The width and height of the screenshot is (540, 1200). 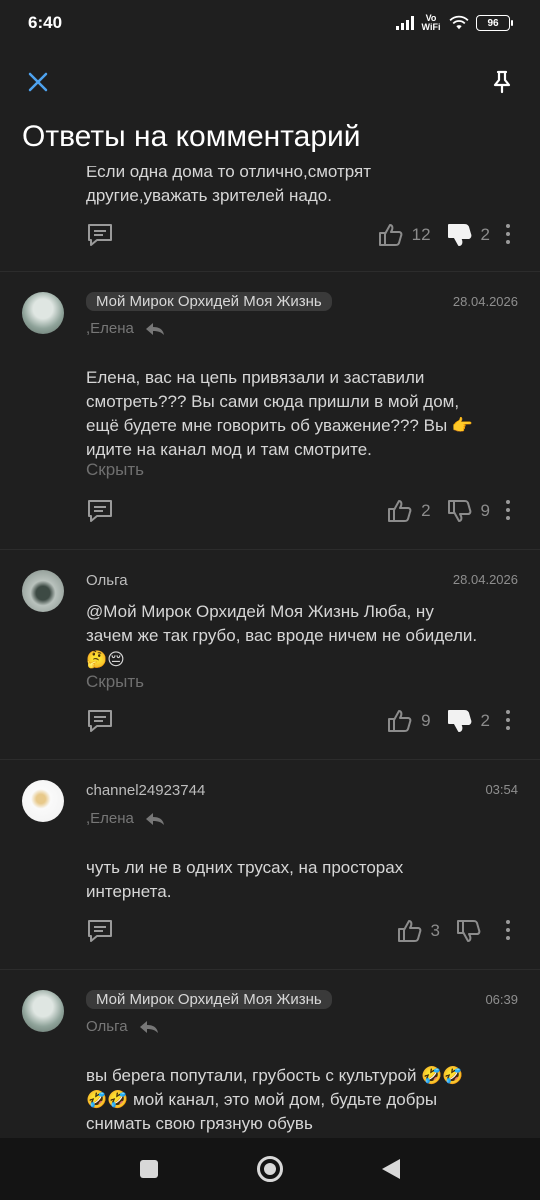 What do you see at coordinates (270, 107) in the screenshot?
I see `header: Ответы на комментарий` at bounding box center [270, 107].